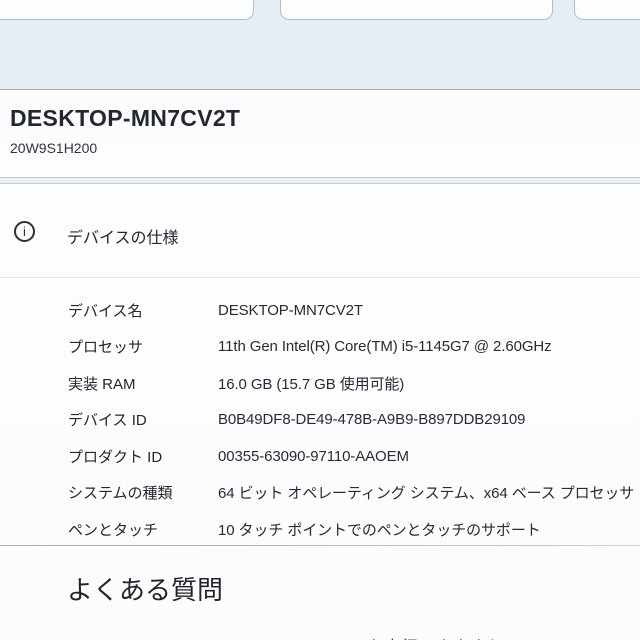 This screenshot has height=640, width=640. Describe the element at coordinates (311, 384) in the screenshot. I see `spec-value: 16.0 GB (15.7 GB 使用可能)` at that location.